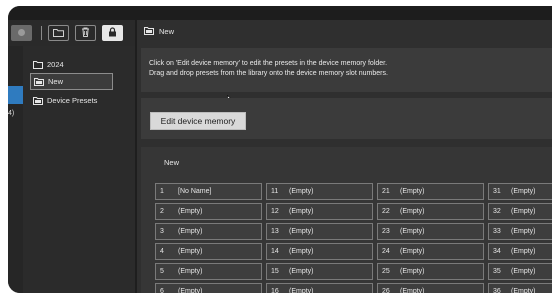 The width and height of the screenshot is (552, 293). I want to click on panel-title: New, so click(172, 162).